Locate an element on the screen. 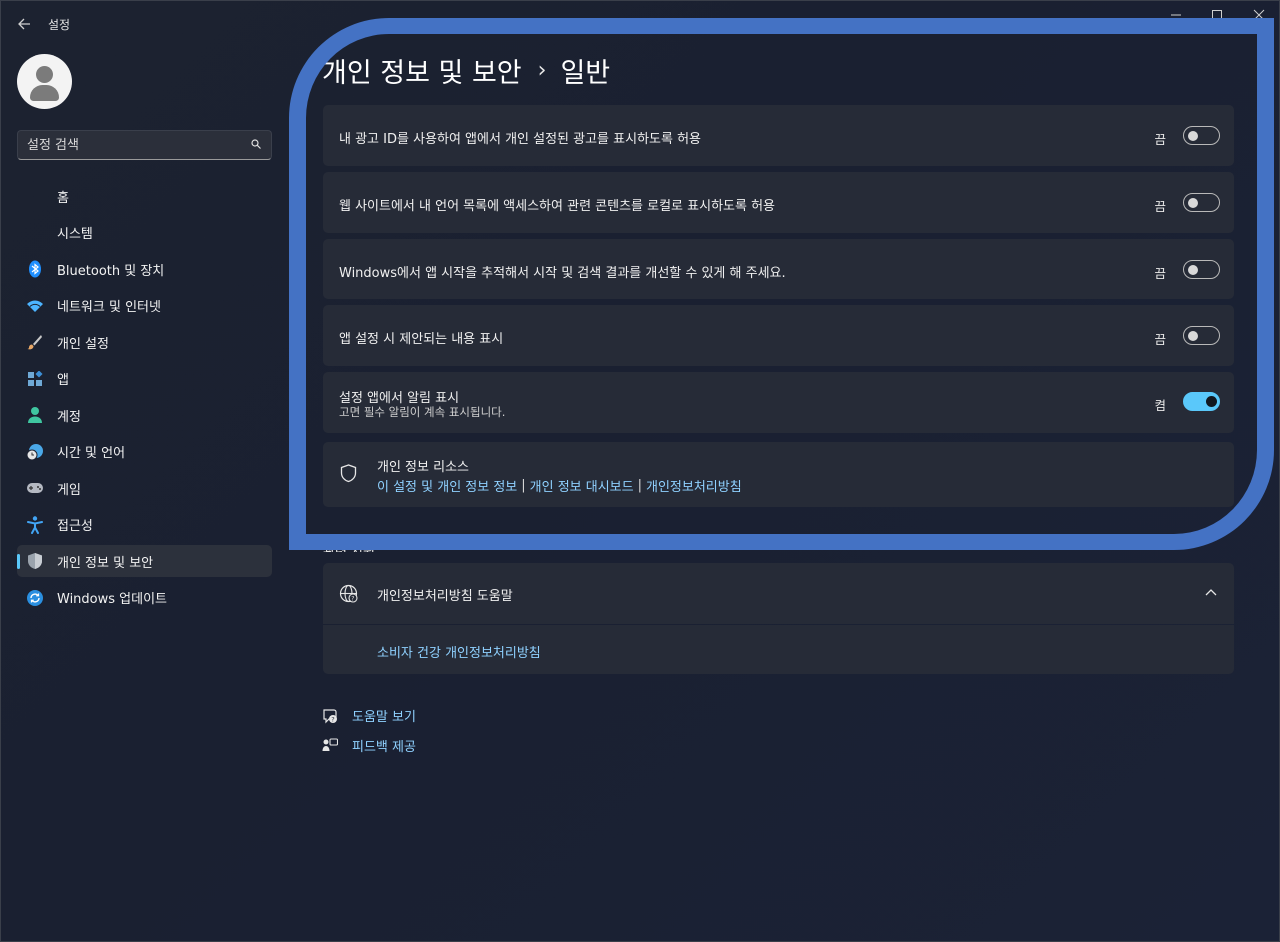 The image size is (1280, 942). update-icon is located at coordinates (35, 598).